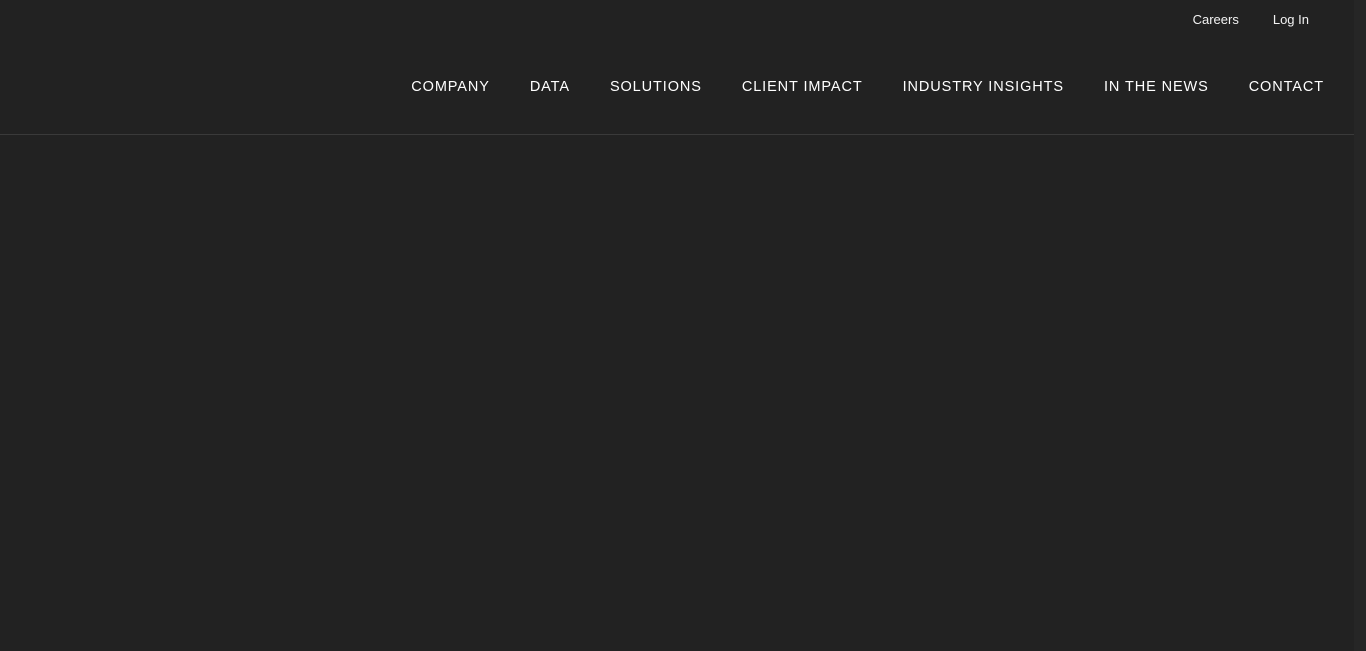  I want to click on utility-nav: Careers Log In, so click(1251, 20).